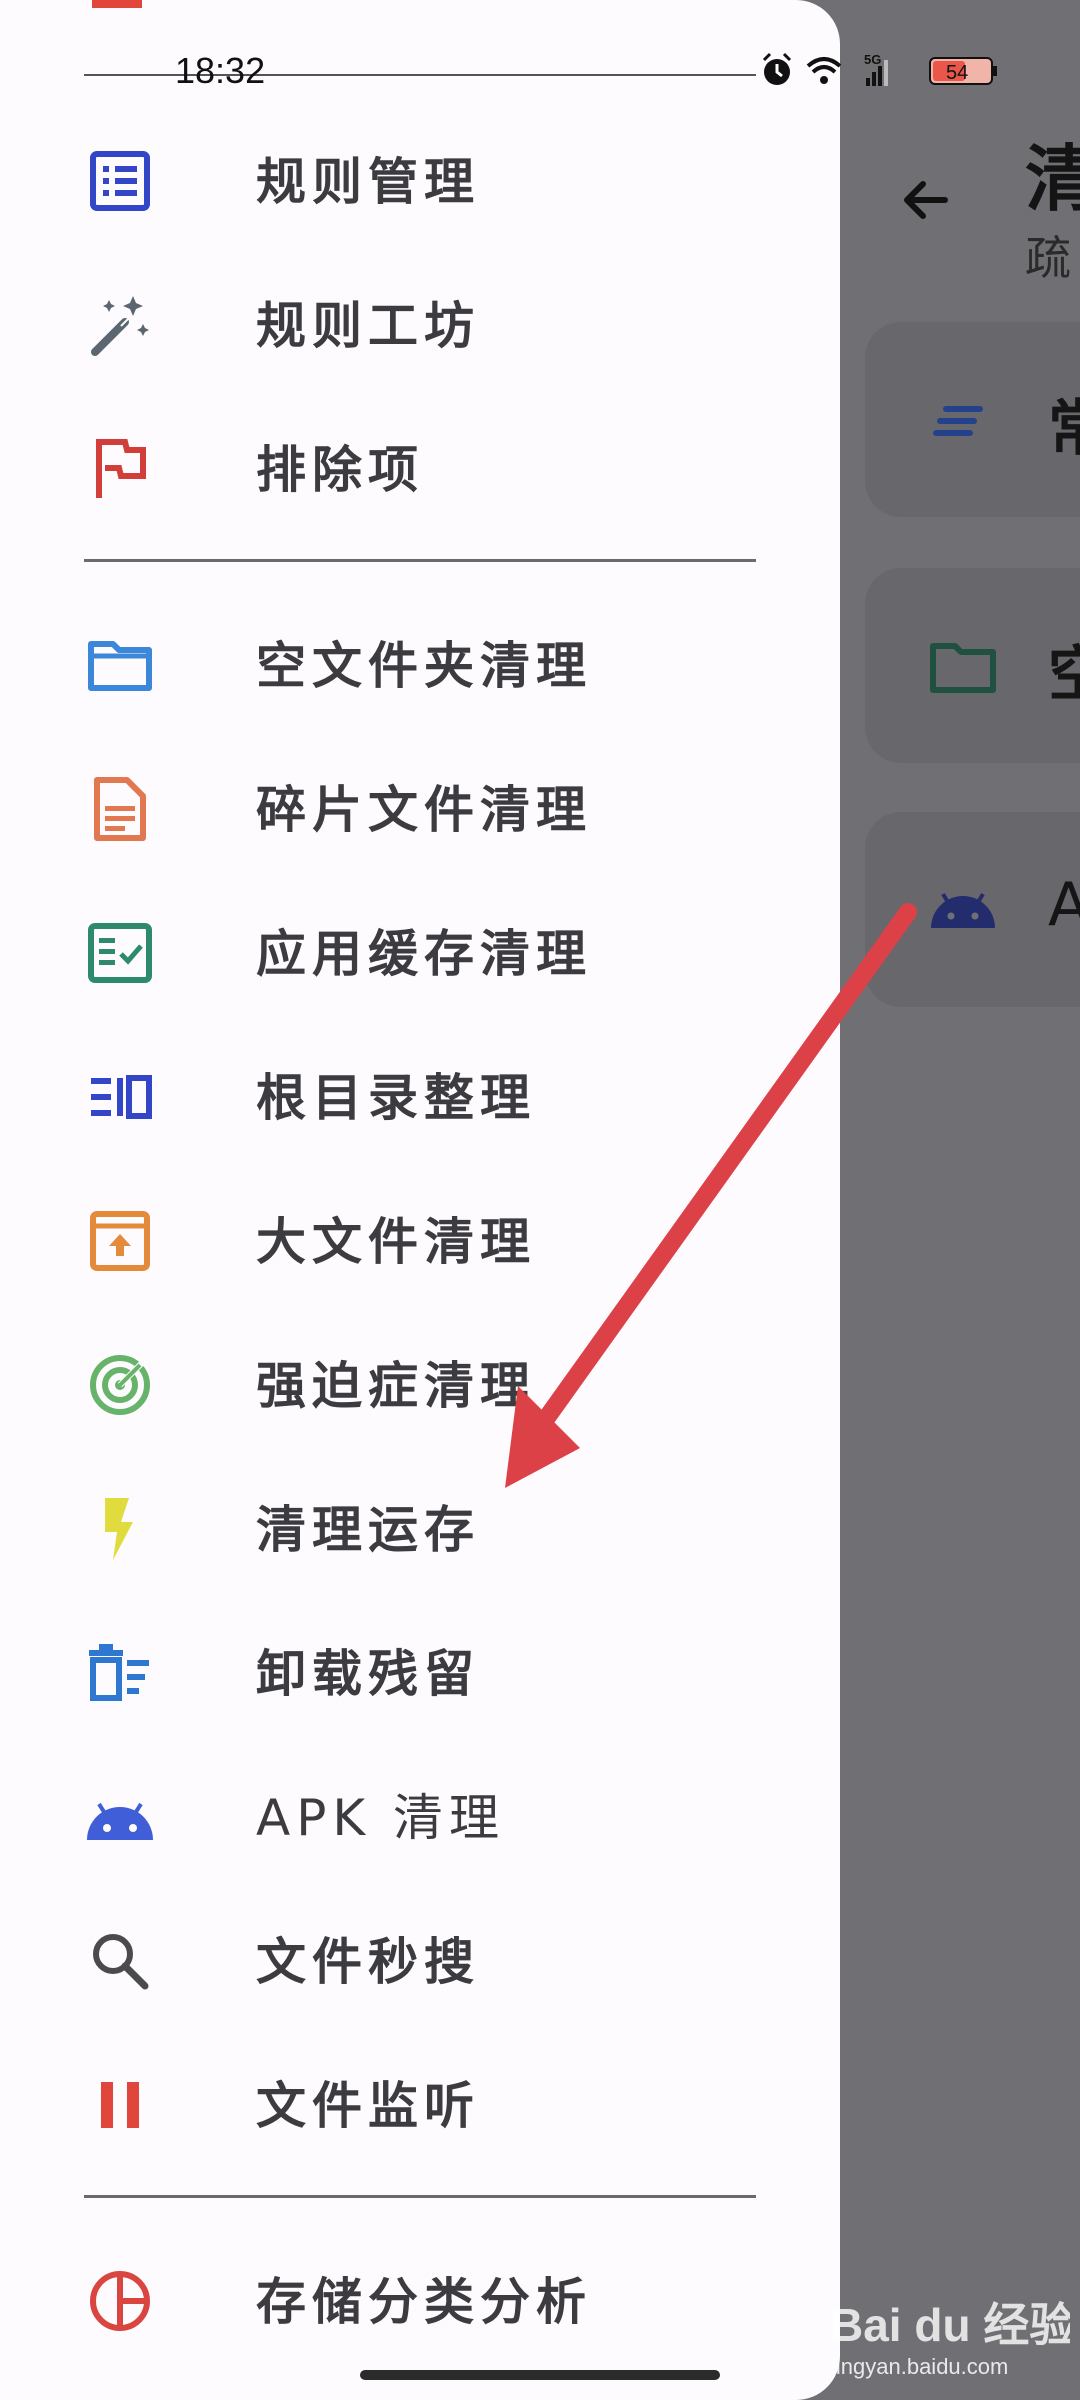 This screenshot has height=2400, width=1080. I want to click on search-icon, so click(121, 1962).